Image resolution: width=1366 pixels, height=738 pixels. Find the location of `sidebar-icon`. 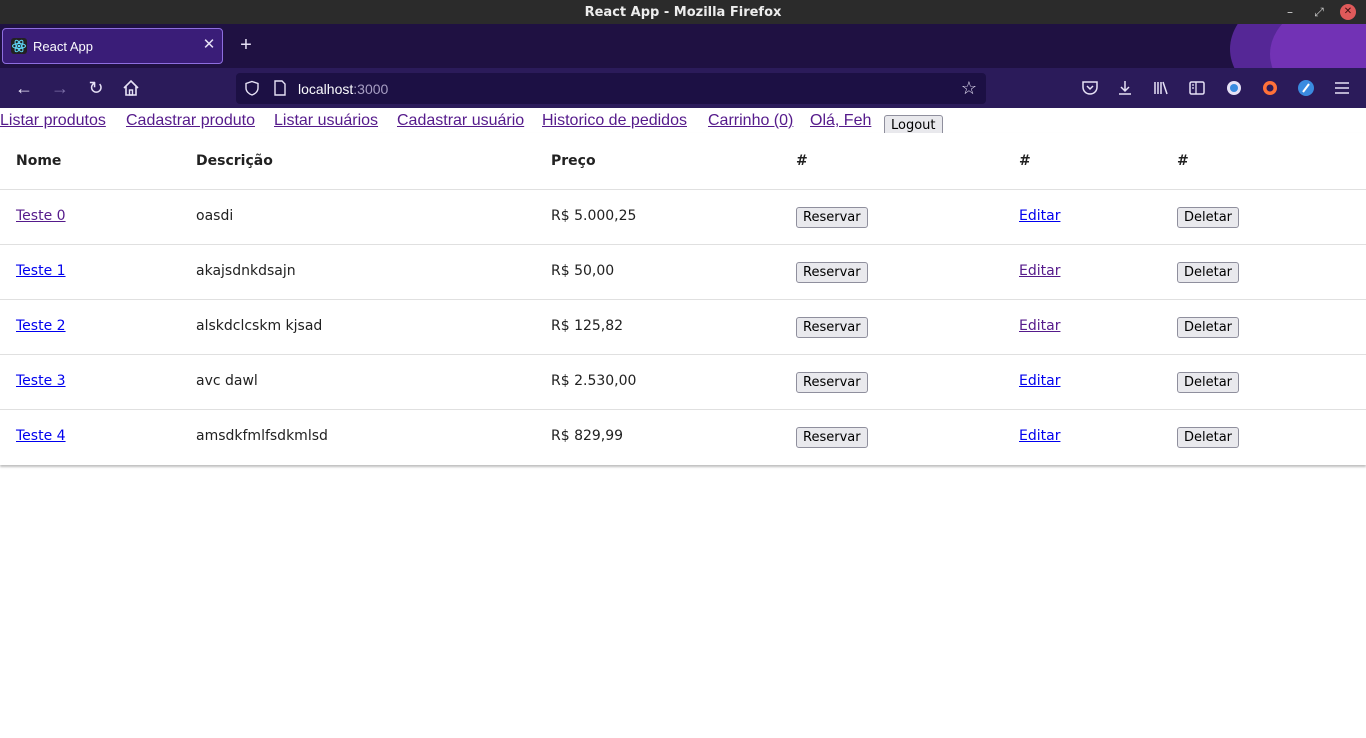

sidebar-icon is located at coordinates (1197, 88).